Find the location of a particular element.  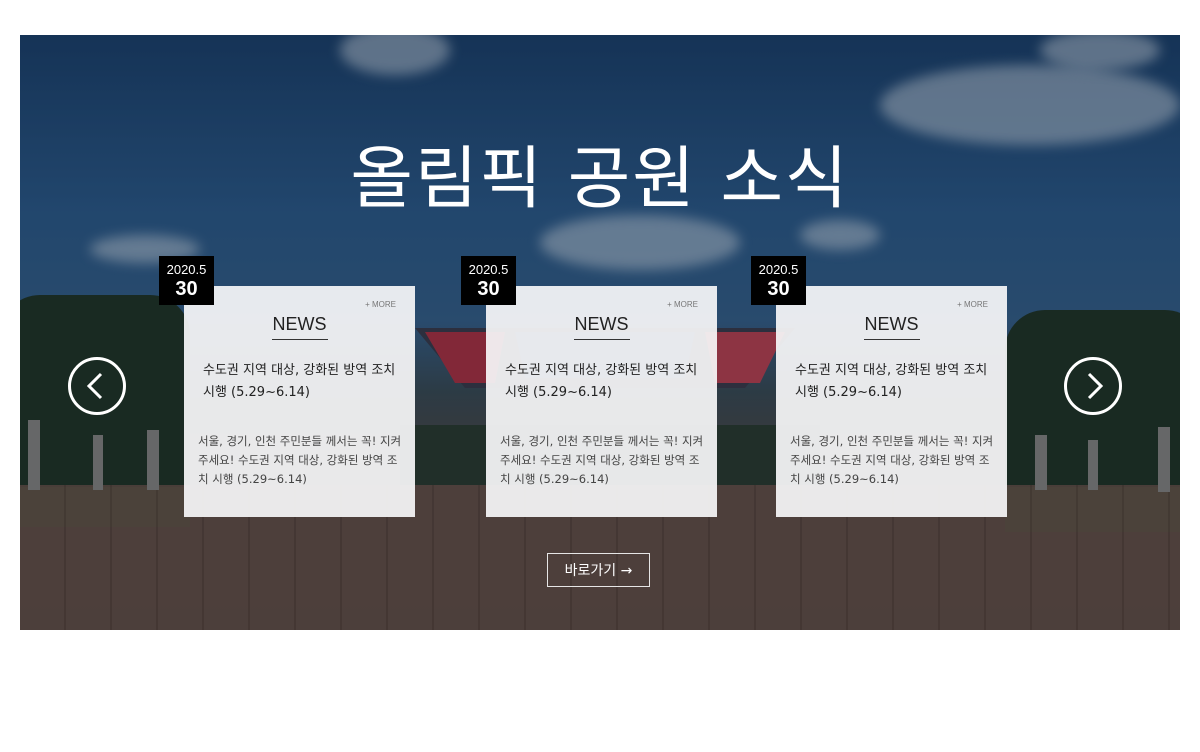

go-to-button: 바로가기 → is located at coordinates (598, 570).